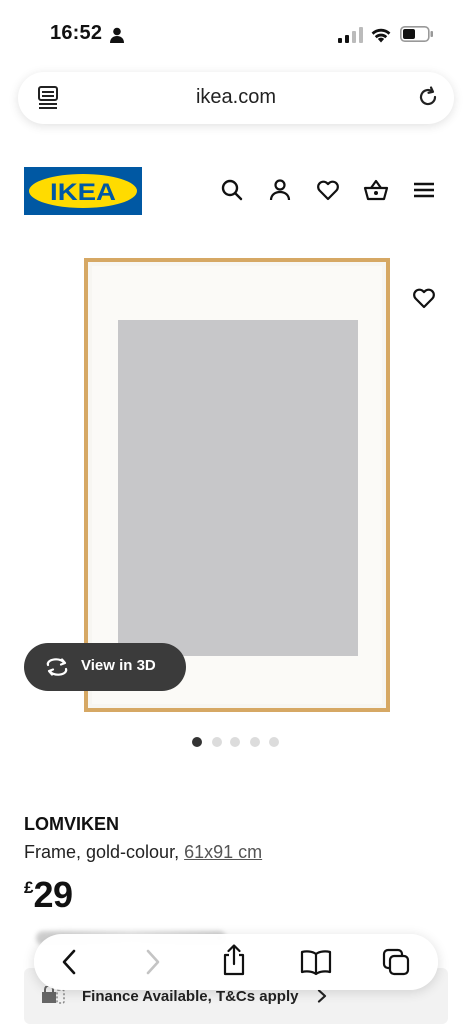 This screenshot has width=472, height=1024. Describe the element at coordinates (153, 962) in the screenshot. I see `forward-icon` at that location.